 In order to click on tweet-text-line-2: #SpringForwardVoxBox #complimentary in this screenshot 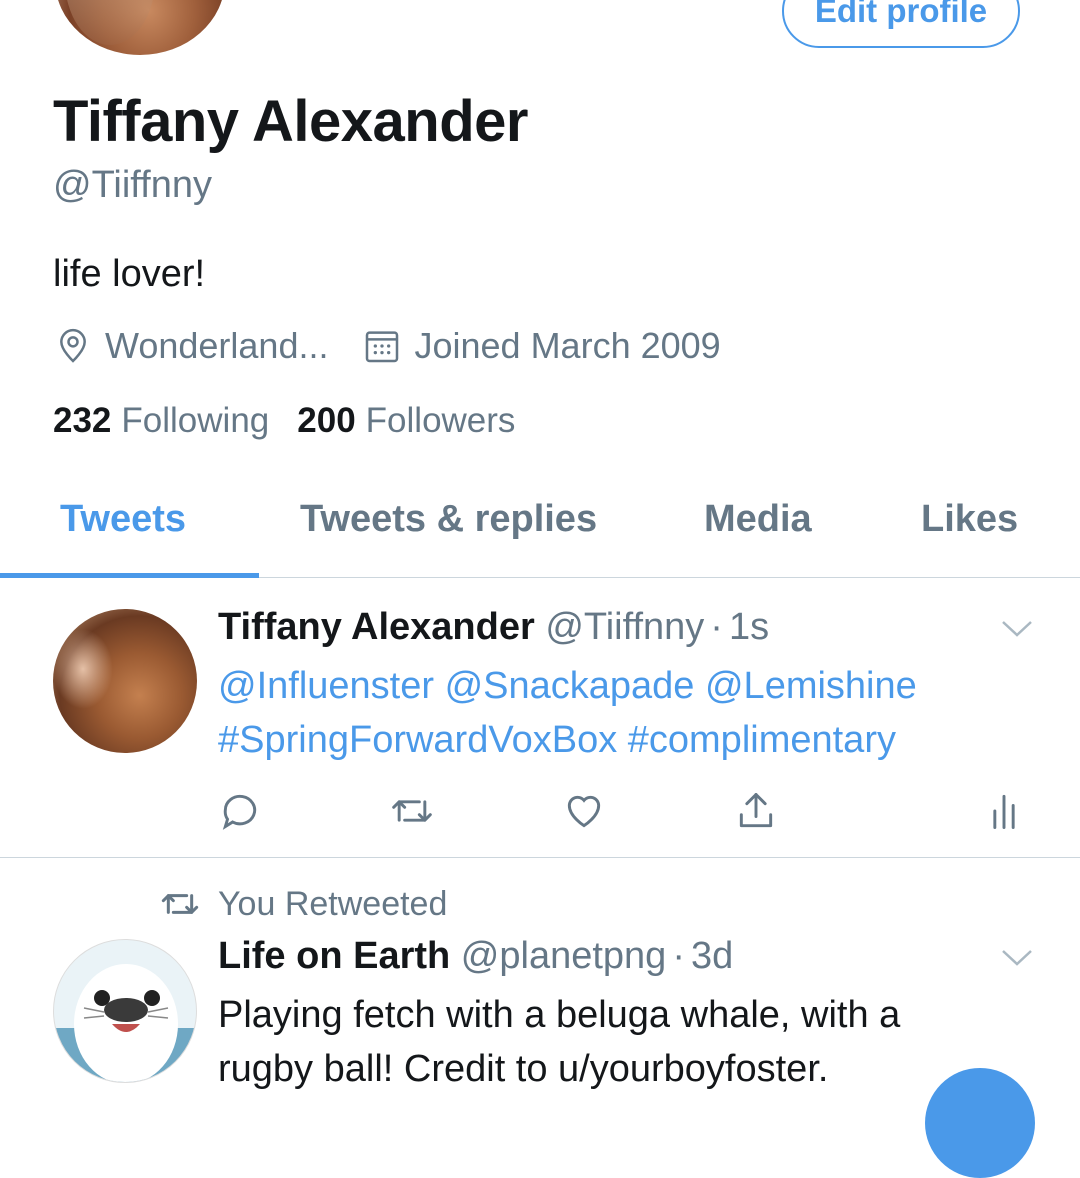, I will do `click(567, 740)`.